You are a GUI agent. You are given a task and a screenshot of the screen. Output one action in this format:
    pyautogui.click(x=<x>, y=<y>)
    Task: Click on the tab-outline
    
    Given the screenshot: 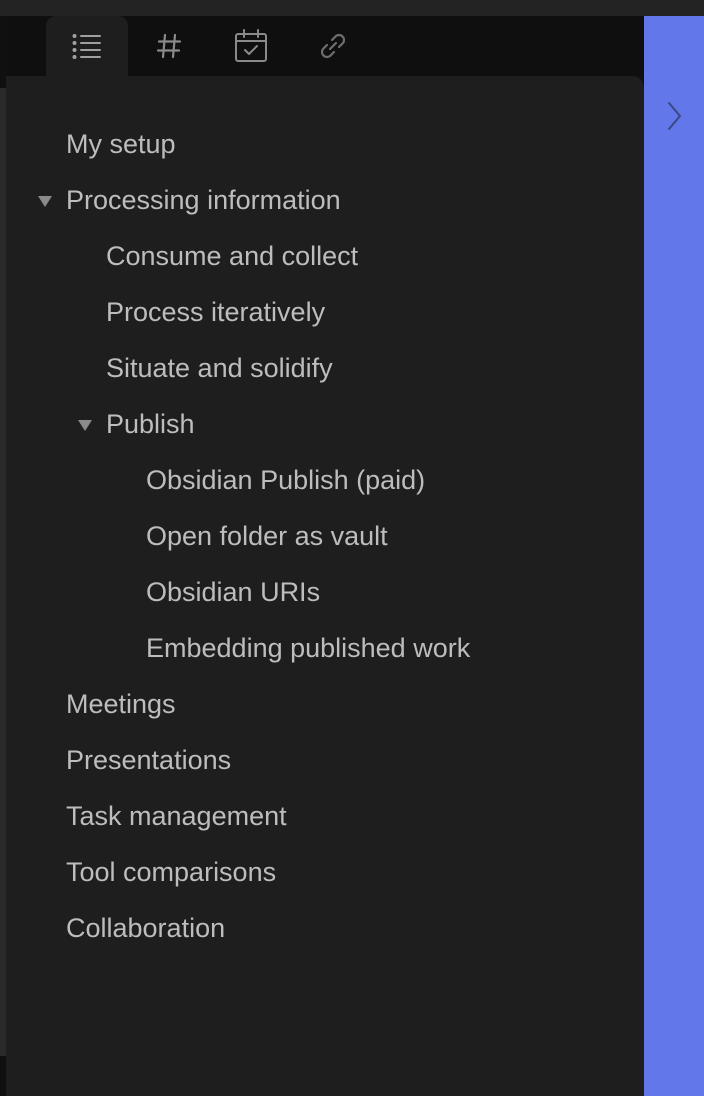 What is the action you would take?
    pyautogui.click(x=87, y=46)
    